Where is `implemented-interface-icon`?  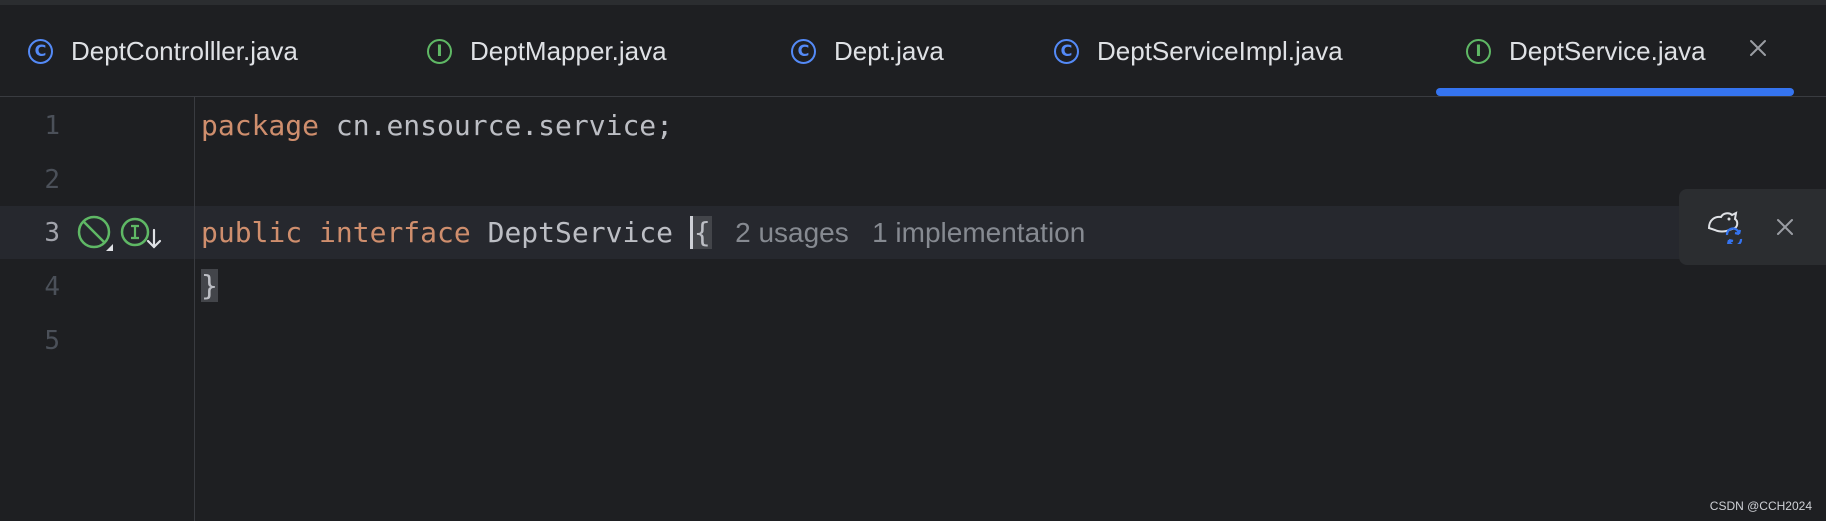
implemented-interface-icon is located at coordinates (141, 234).